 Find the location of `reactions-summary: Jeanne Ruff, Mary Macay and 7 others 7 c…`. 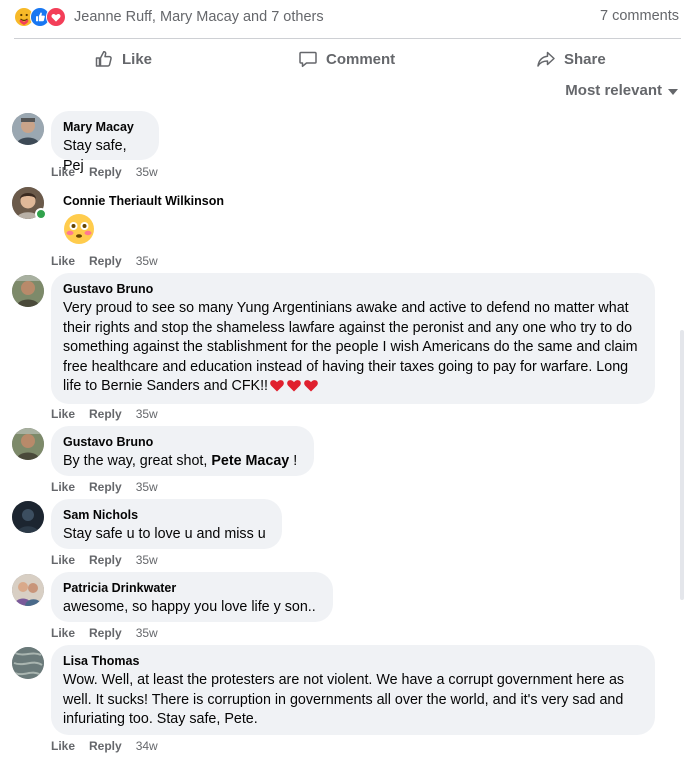

reactions-summary: Jeanne Ruff, Mary Macay and 7 others 7 c… is located at coordinates (347, 18).